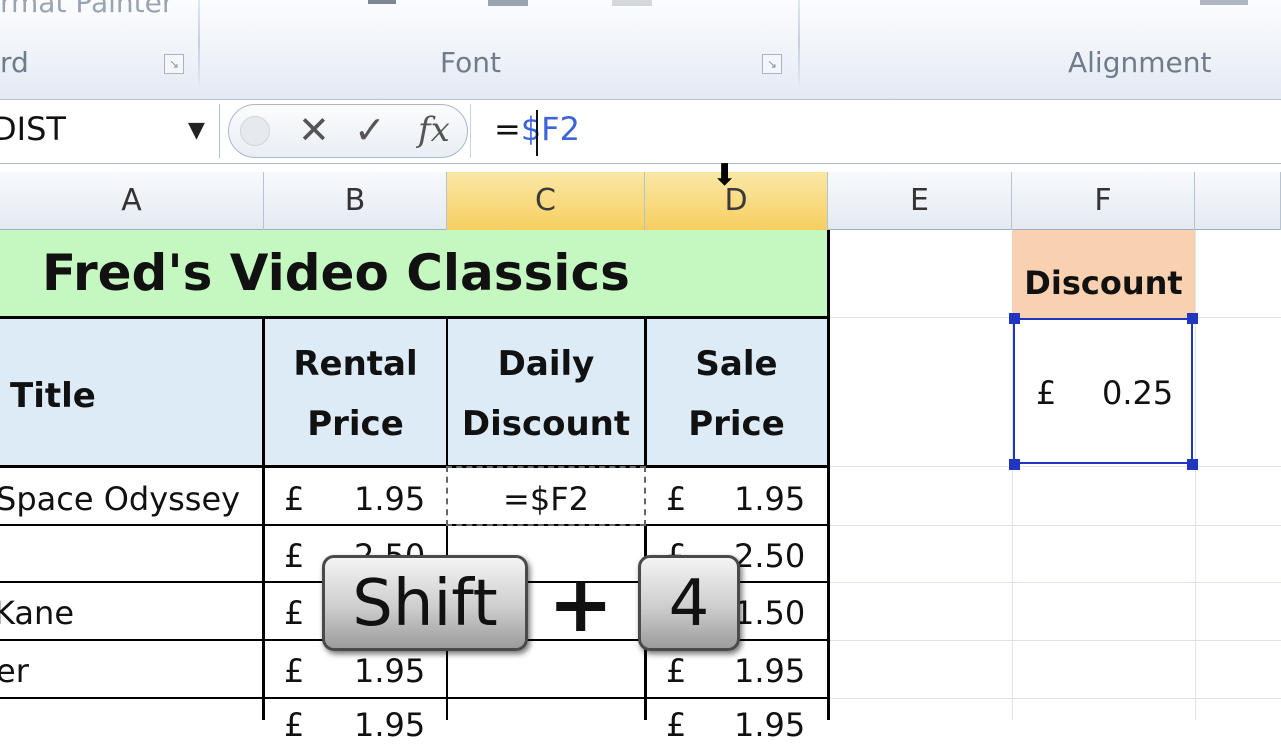 The height and width of the screenshot is (744, 1281). I want to click on row3-sale-price: 1.50, so click(769, 613).